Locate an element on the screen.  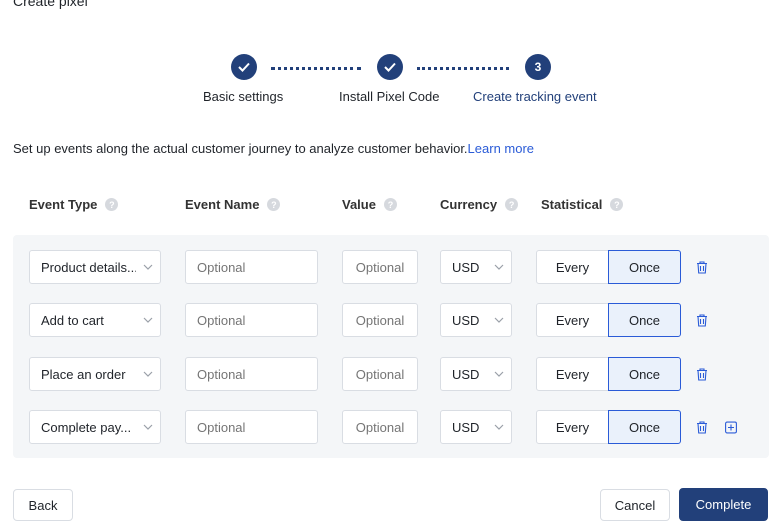
header-currency: Currency ? is located at coordinates (479, 204).